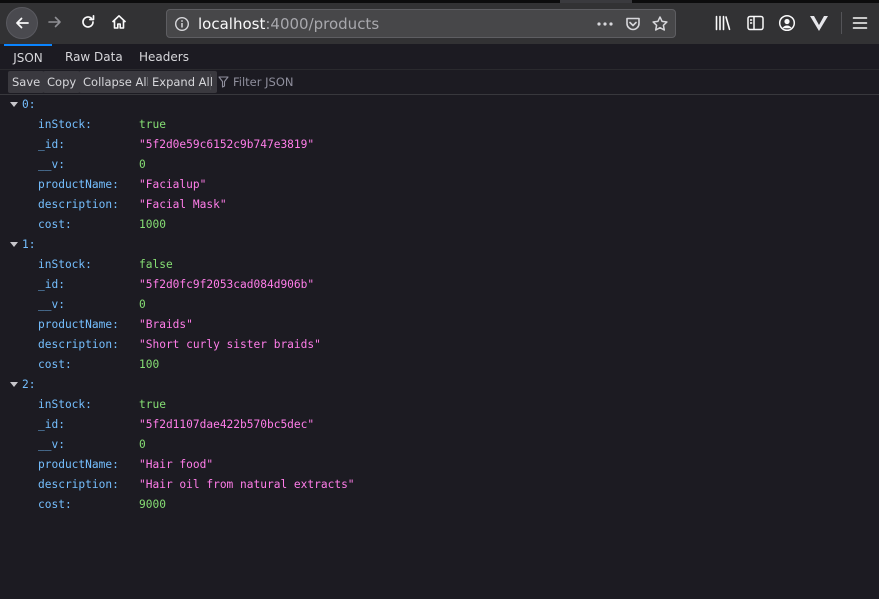 Image resolution: width=879 pixels, height=599 pixels. Describe the element at coordinates (156, 264) in the screenshot. I see `property-value: false` at that location.